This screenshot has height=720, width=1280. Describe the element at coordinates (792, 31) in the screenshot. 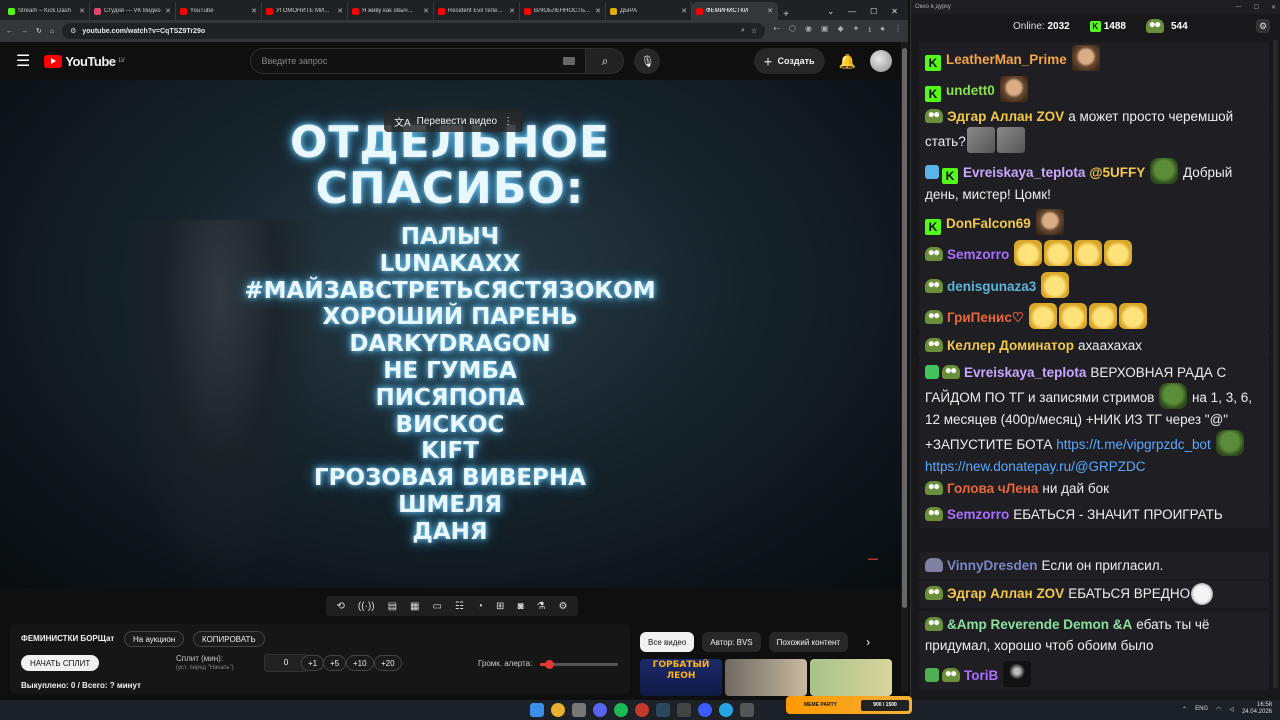

I see `download-status-icon: ⬡` at that location.